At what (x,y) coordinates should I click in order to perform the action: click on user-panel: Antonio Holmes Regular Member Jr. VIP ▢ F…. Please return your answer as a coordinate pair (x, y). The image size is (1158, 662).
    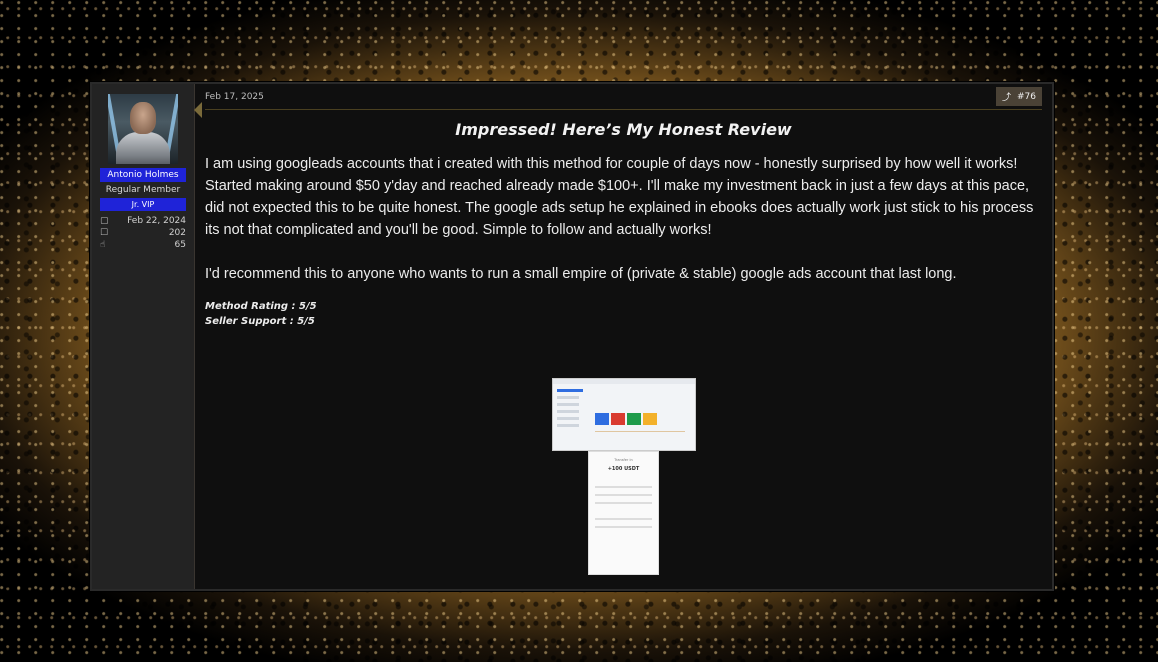
    Looking at the image, I should click on (147, 336).